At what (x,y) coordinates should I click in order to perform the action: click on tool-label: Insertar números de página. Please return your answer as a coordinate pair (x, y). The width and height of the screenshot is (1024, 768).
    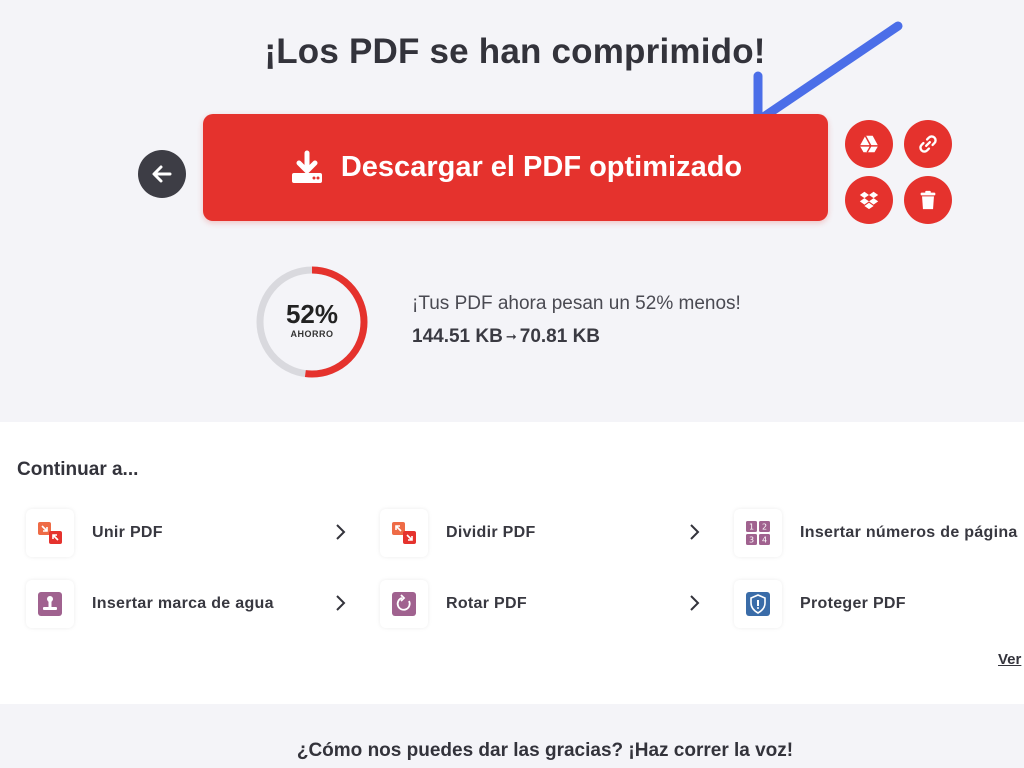
    Looking at the image, I should click on (909, 532).